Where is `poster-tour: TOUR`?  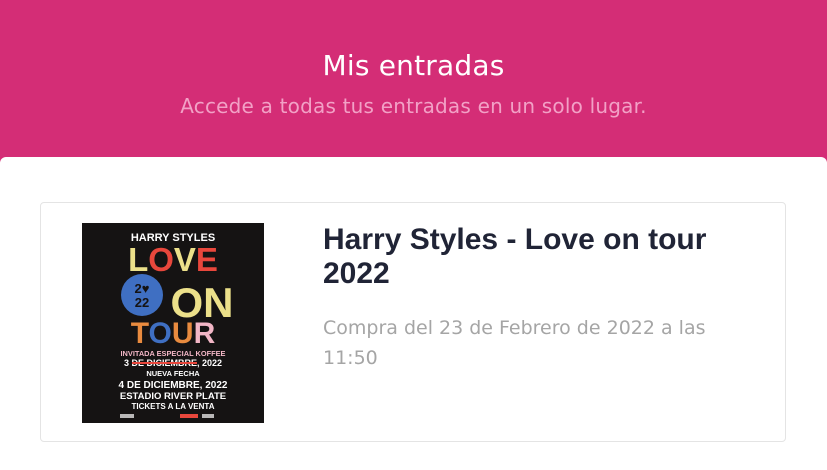
poster-tour: TOUR is located at coordinates (173, 333).